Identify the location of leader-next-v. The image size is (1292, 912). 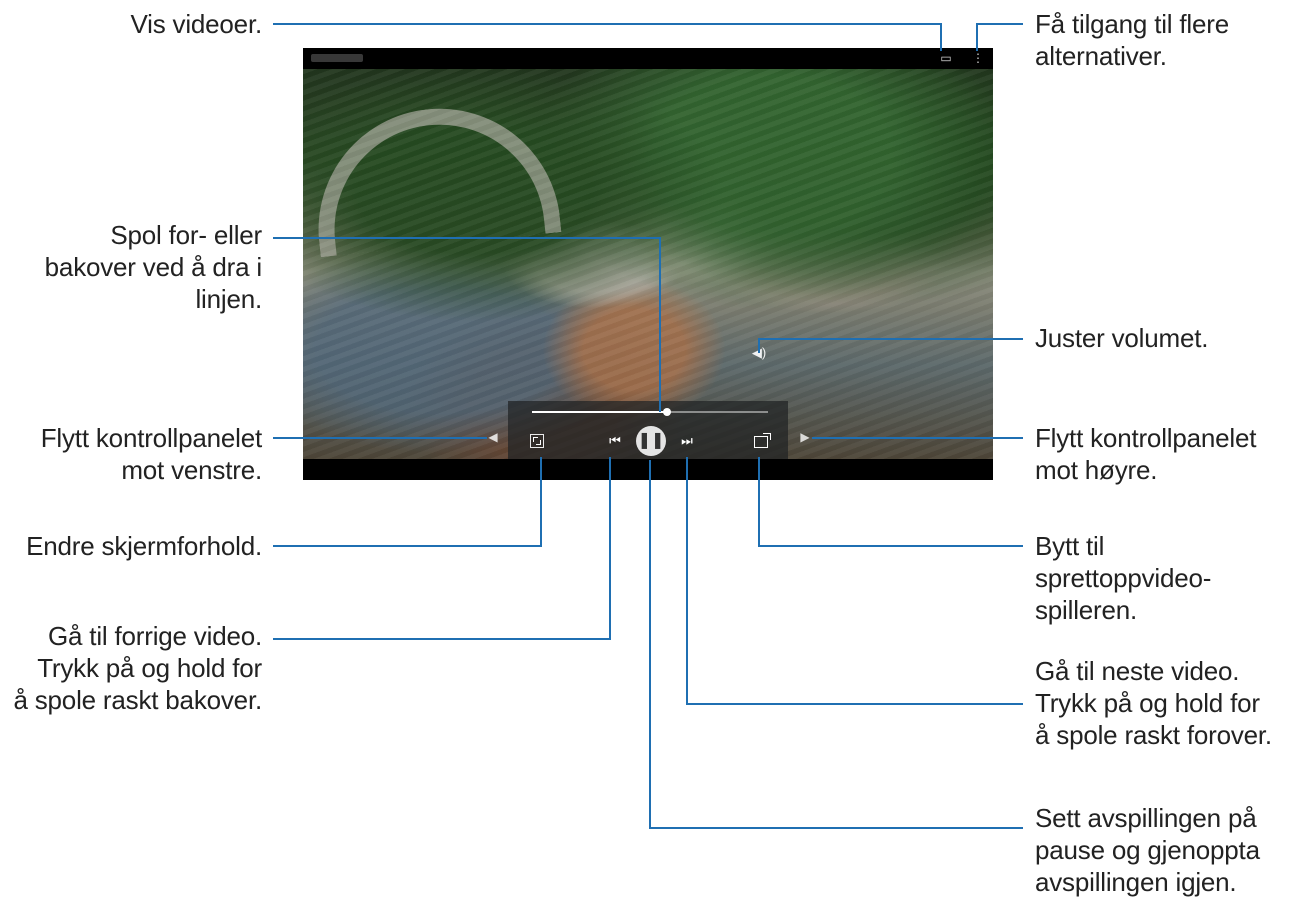
(687, 581).